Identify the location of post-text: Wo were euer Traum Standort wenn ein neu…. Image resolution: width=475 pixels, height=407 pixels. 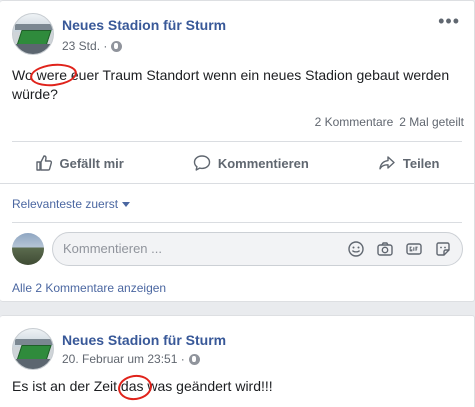
(231, 84).